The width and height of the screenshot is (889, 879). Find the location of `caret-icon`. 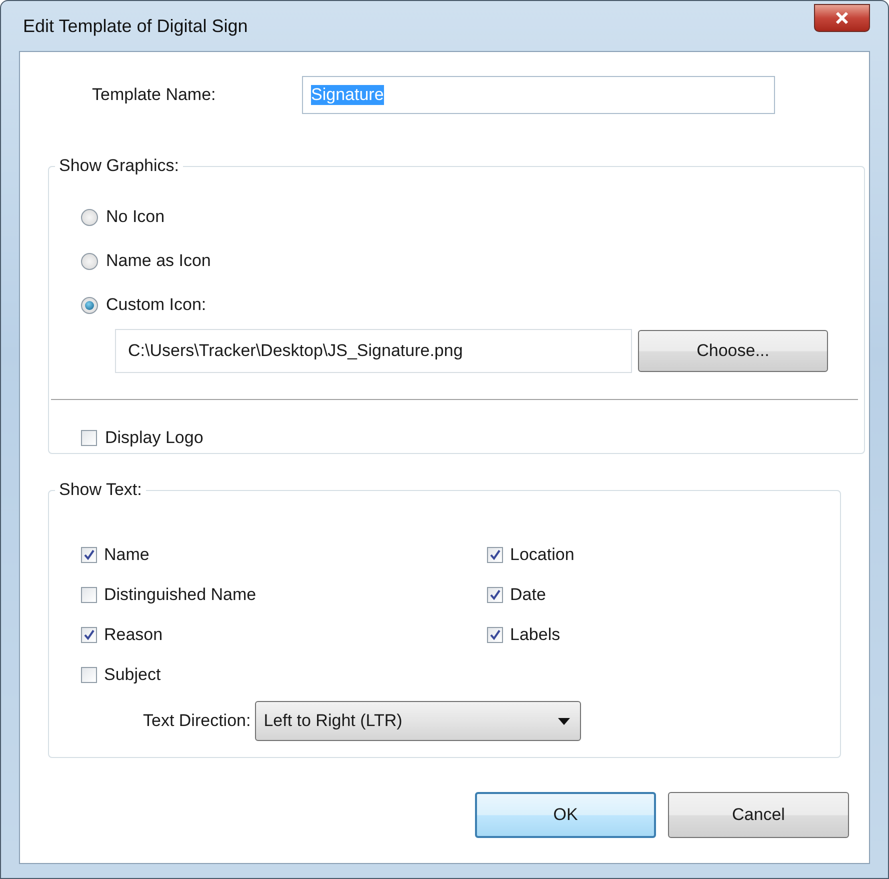

caret-icon is located at coordinates (564, 721).